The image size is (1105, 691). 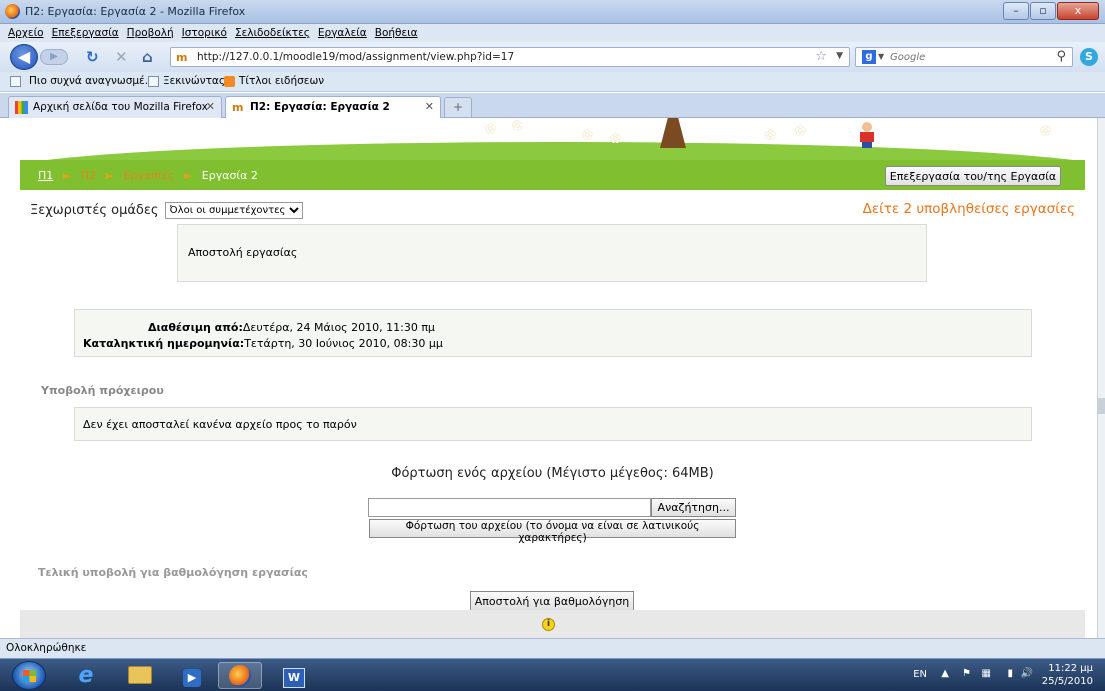 I want to click on clock-date: 25/5/2010, so click(x=1067, y=681).